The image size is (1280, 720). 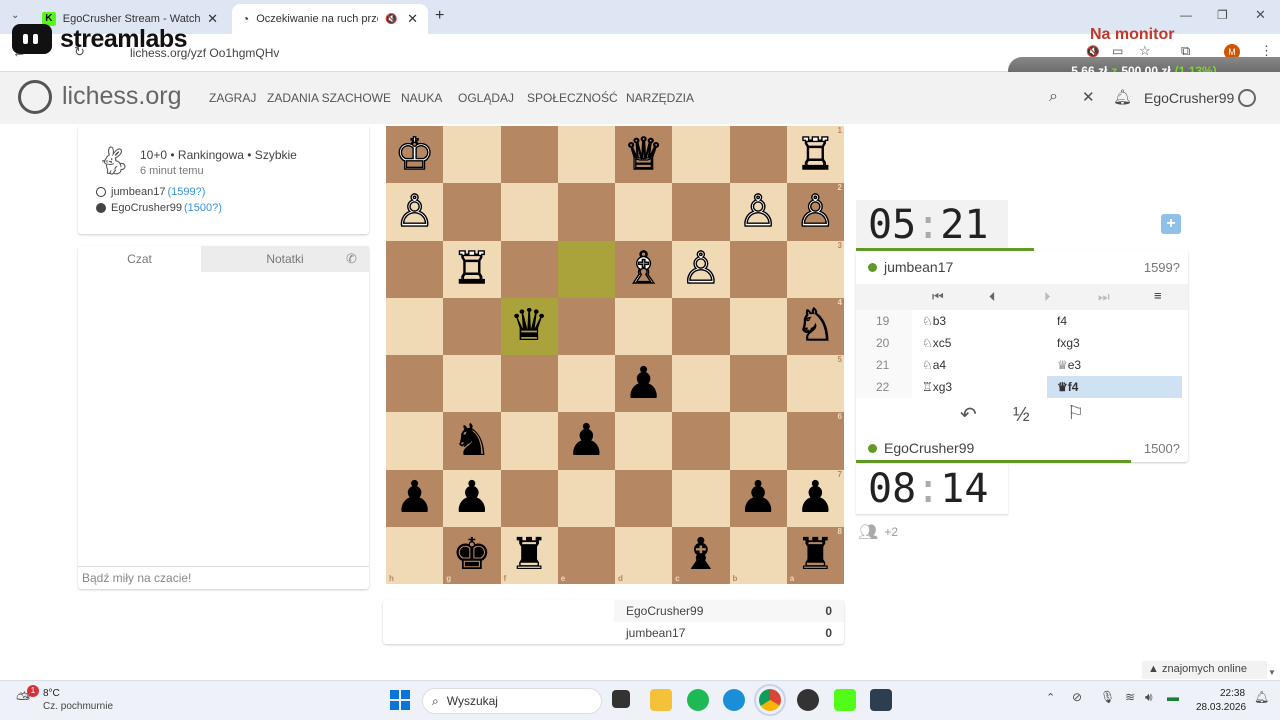 I want to click on square-c6, so click(x=701, y=441).